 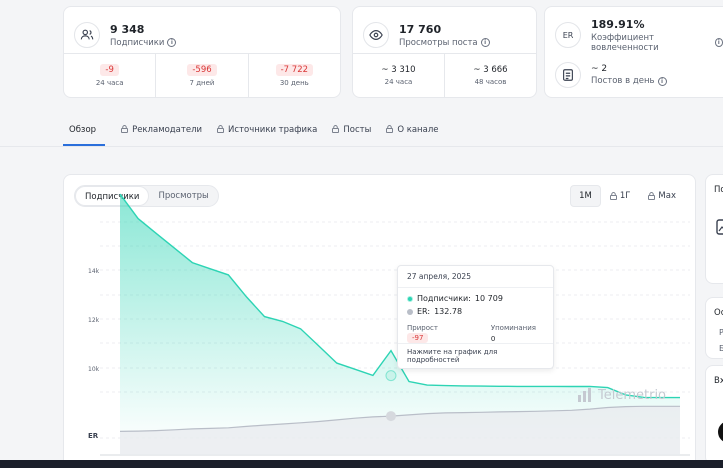 I want to click on subs-delta-30d: -7 722 30 день, so click(x=294, y=75).